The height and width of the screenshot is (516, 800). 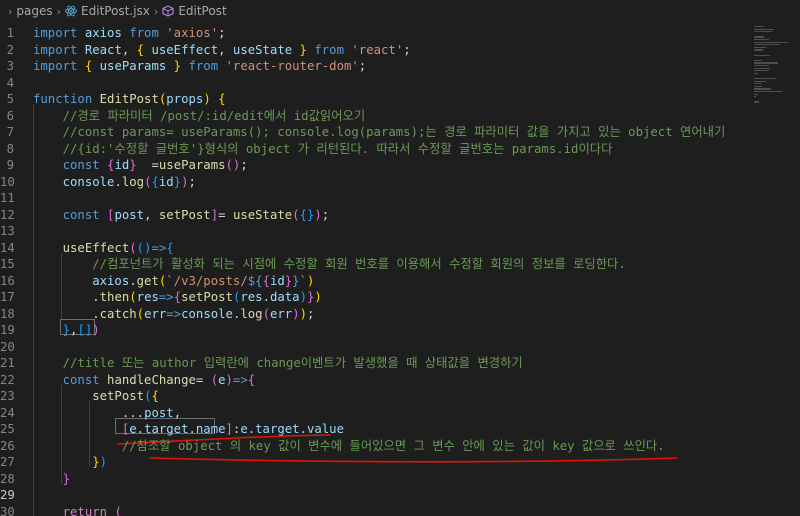 I want to click on code-line: 16 axios.get(`/v3/posts/${{id}}`), so click(x=375, y=281).